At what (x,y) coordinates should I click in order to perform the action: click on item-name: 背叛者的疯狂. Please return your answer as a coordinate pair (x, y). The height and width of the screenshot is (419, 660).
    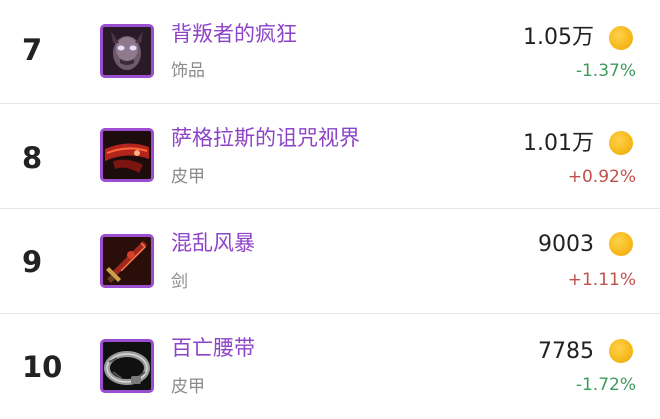
    Looking at the image, I should click on (234, 34).